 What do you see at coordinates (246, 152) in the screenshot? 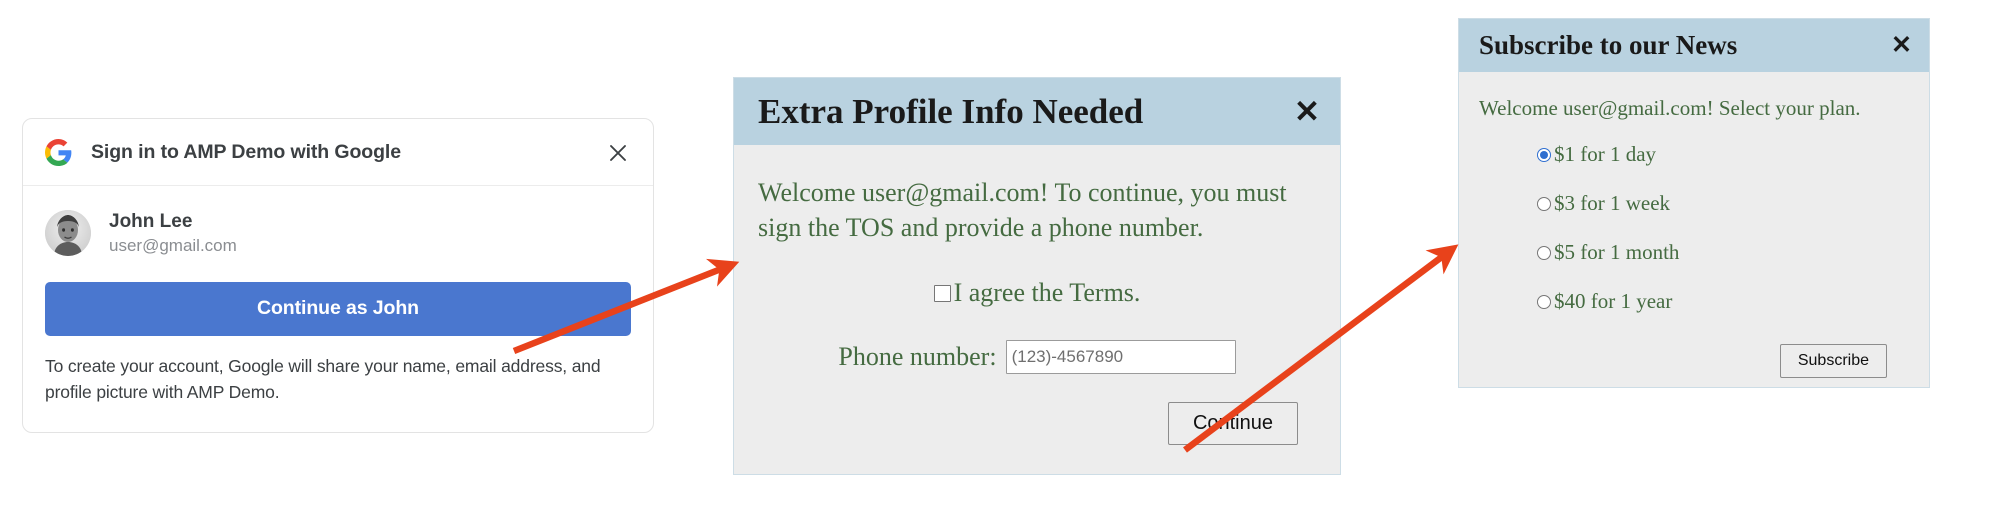
I see `google-card-title: Sign in to AMP Demo with Google` at bounding box center [246, 152].